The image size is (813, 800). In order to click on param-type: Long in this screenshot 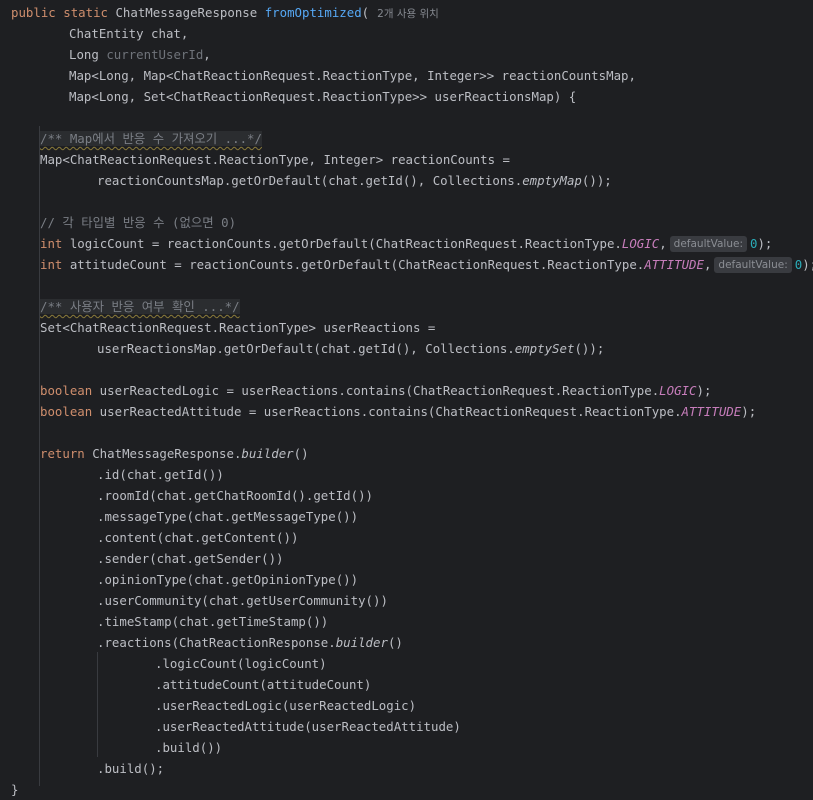, I will do `click(88, 54)`.